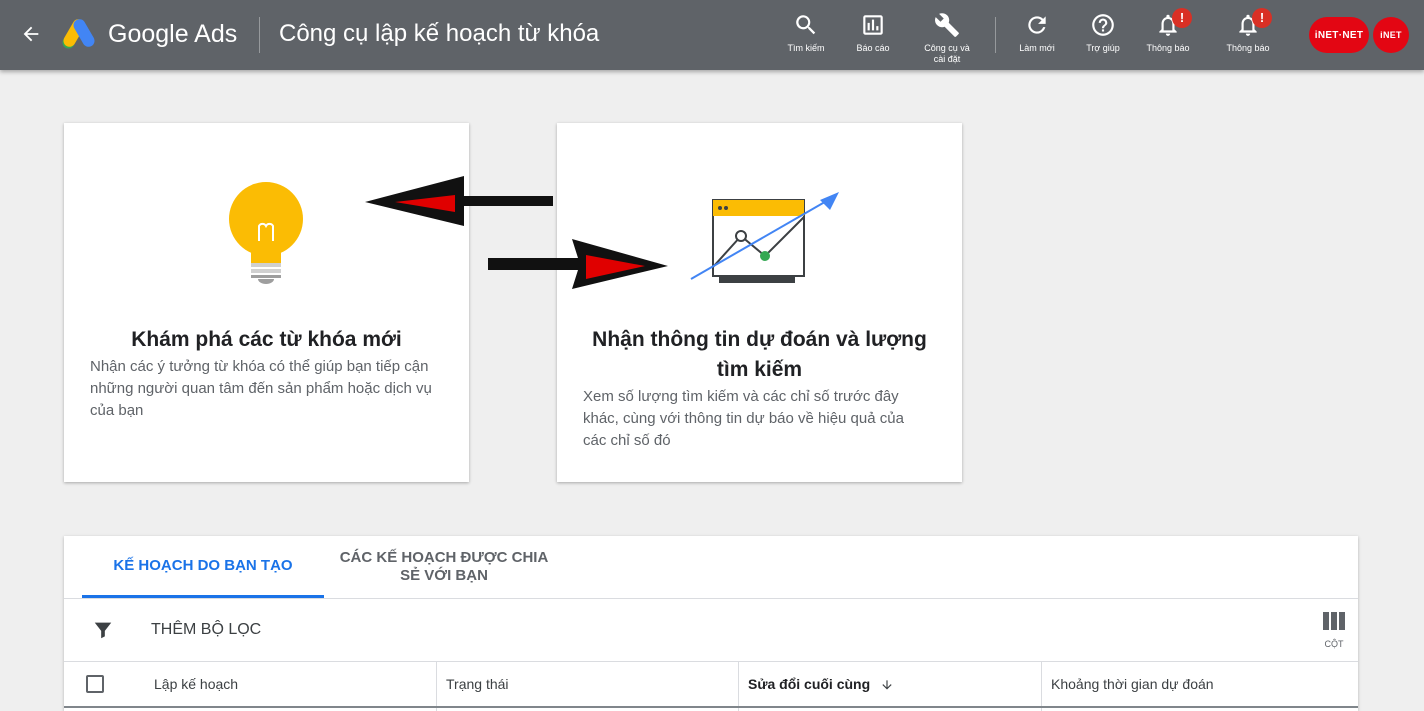 This screenshot has height=711, width=1424. I want to click on tab-my-plans: KẾ HOẠCH DO BẠN TẠO, so click(203, 567).